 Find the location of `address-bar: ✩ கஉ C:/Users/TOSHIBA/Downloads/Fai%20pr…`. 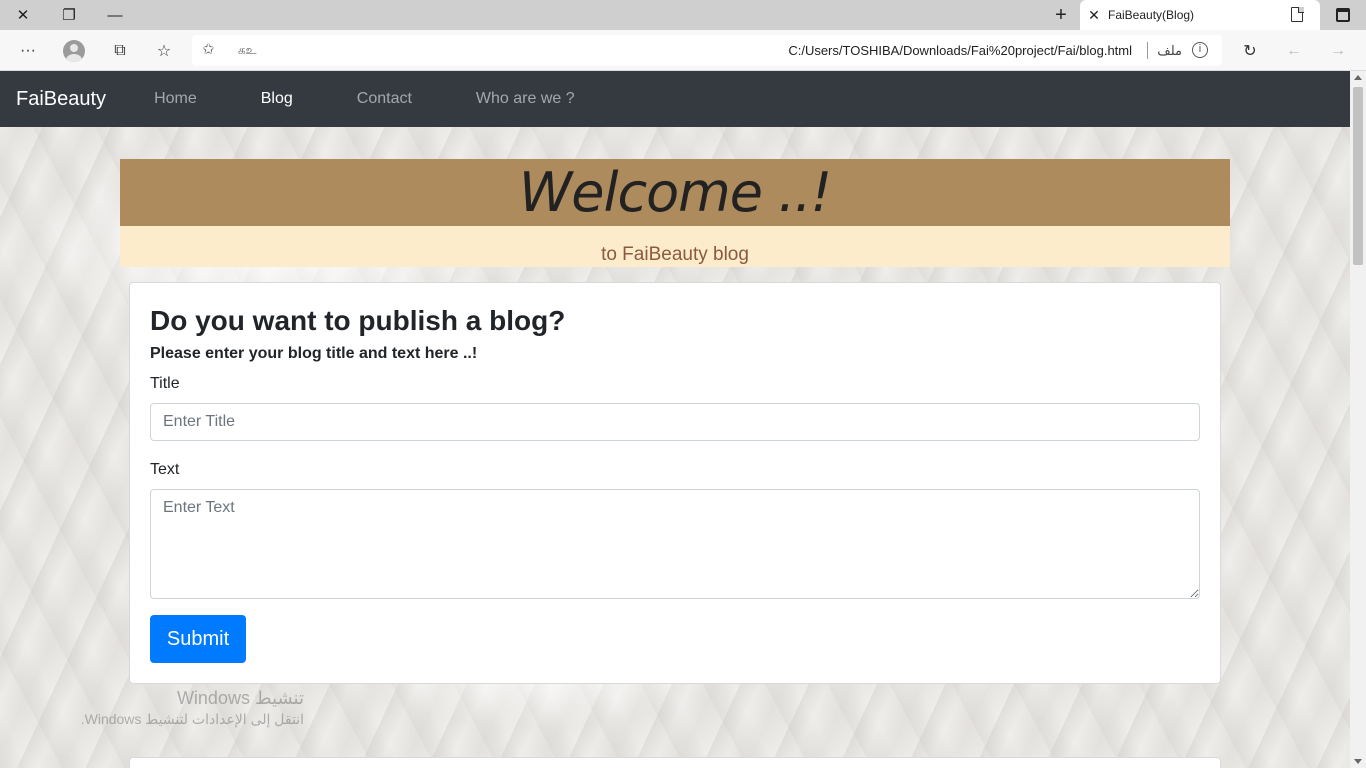

address-bar: ✩ கஉ C:/Users/TOSHIBA/Downloads/Fai%20pr… is located at coordinates (707, 50).